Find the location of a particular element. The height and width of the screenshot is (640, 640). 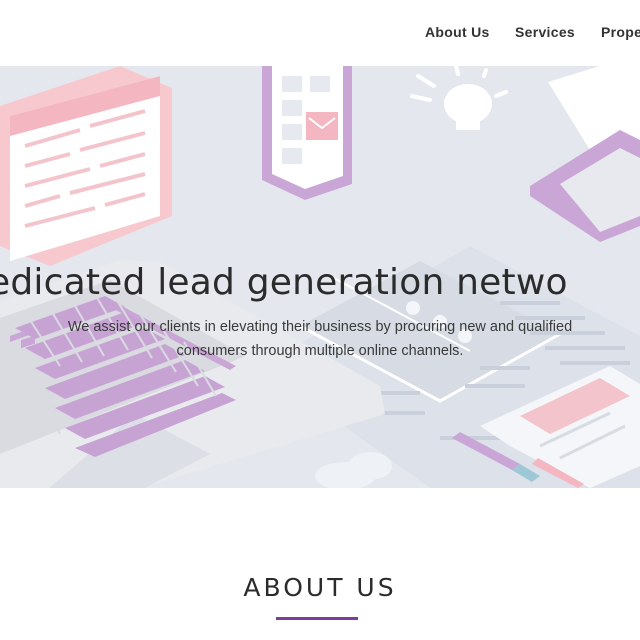

about-us-heading: ABOUT US is located at coordinates (320, 587).